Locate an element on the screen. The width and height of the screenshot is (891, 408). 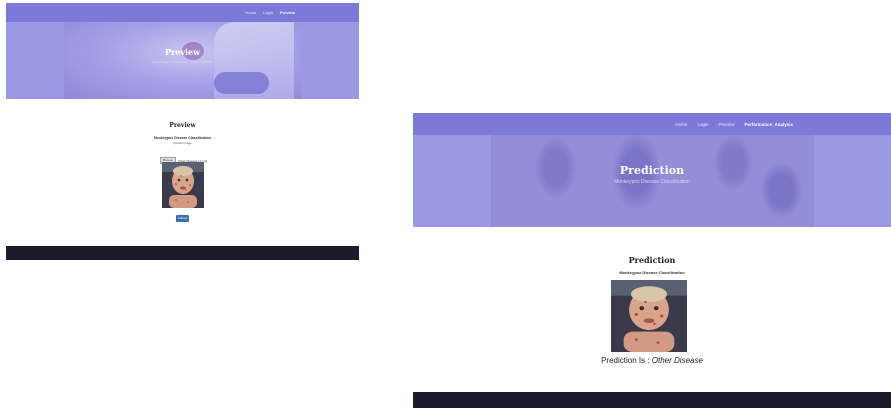
nav-links: Home Login Preview is located at coordinates (270, 12).